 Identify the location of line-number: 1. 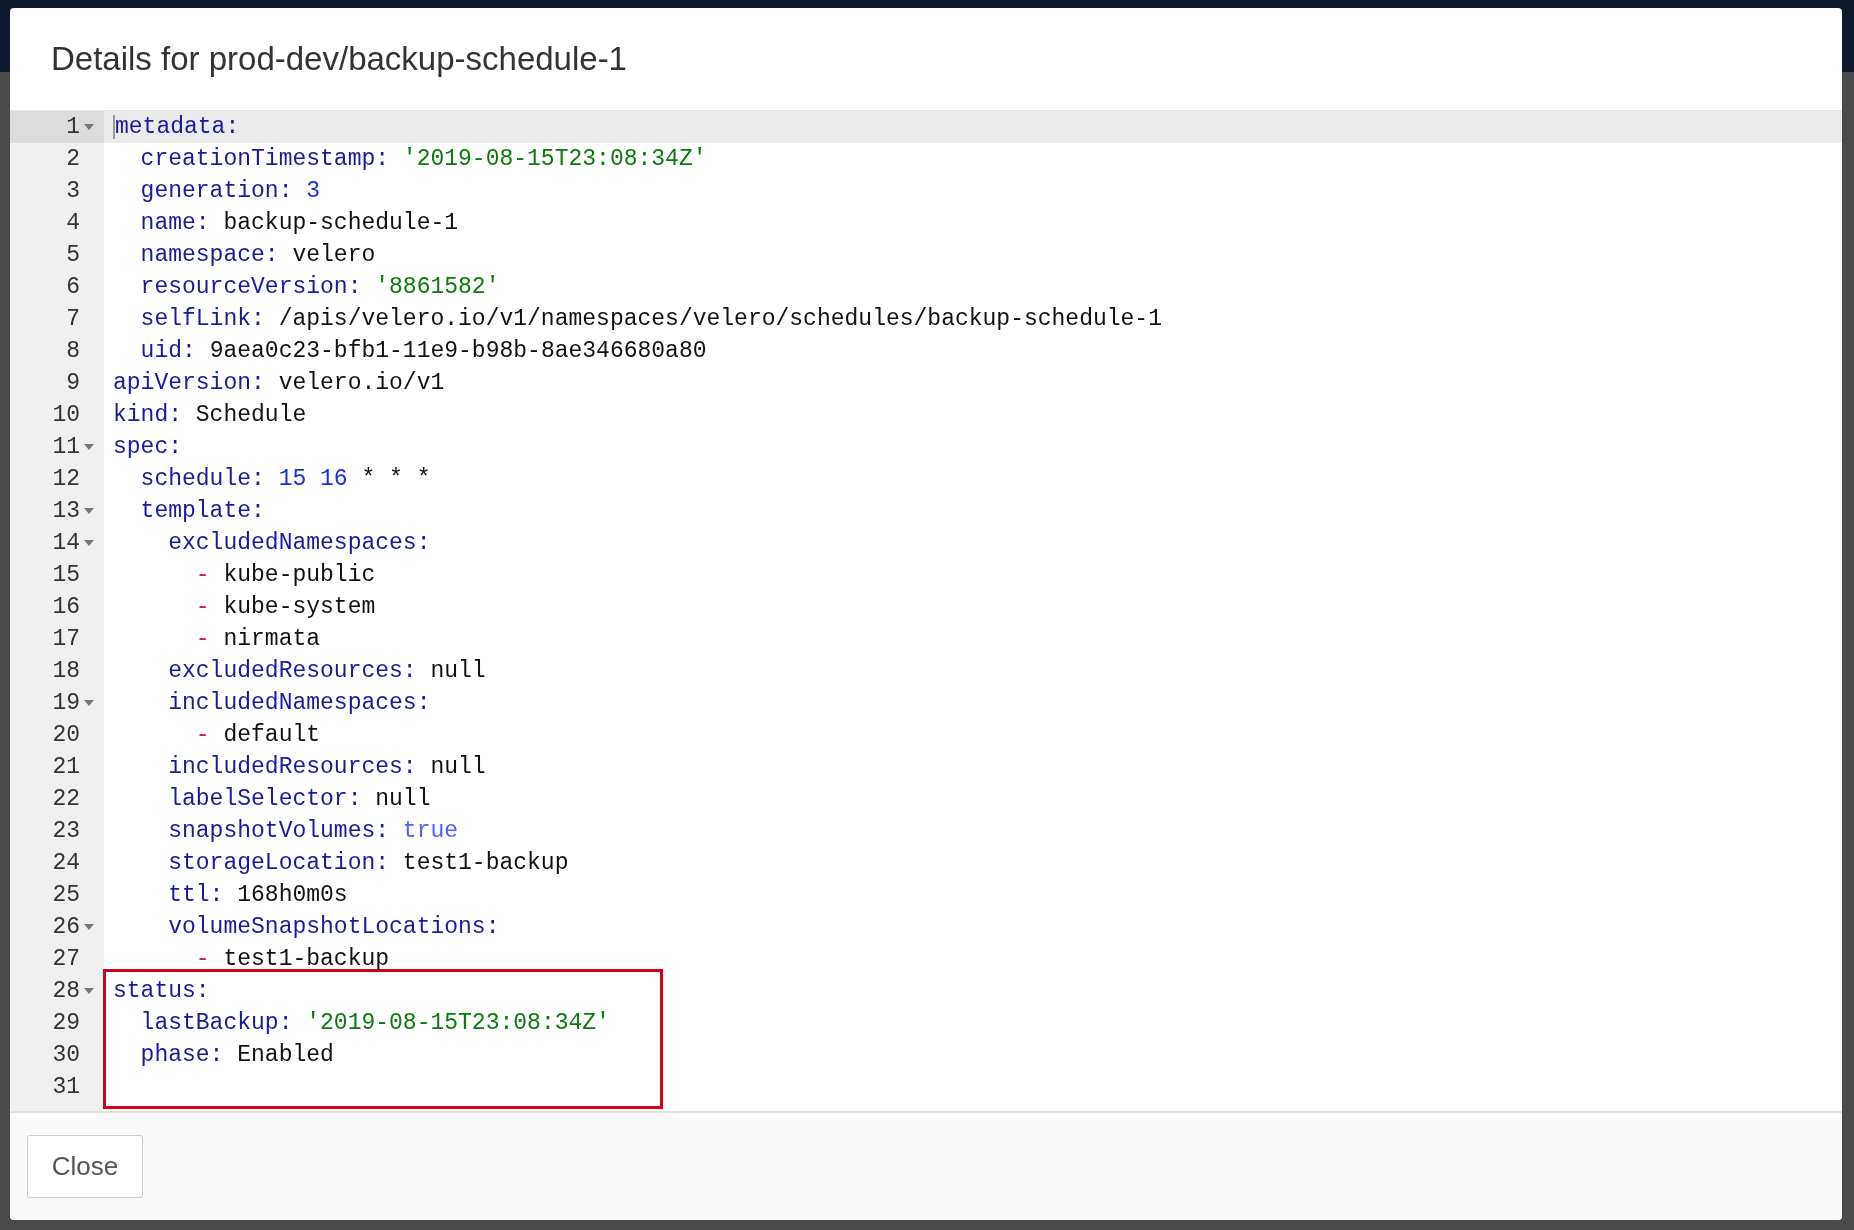
(73, 127).